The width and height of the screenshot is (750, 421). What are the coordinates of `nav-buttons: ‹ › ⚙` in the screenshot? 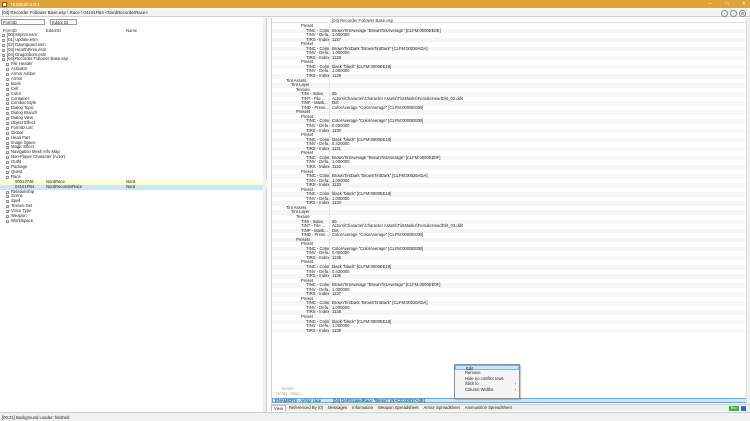 It's located at (733, 13).